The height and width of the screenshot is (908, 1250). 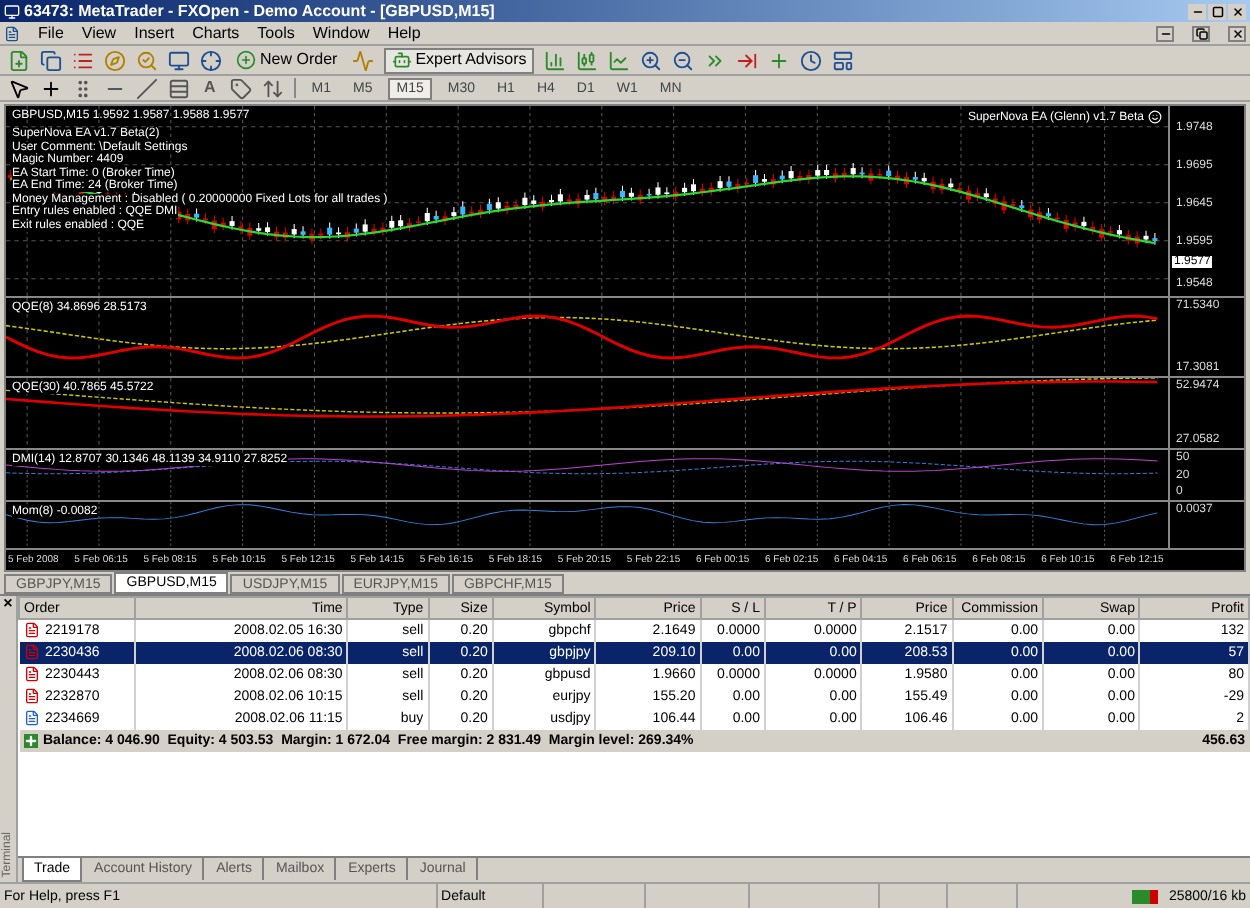 I want to click on menu-item: File, so click(x=51, y=33).